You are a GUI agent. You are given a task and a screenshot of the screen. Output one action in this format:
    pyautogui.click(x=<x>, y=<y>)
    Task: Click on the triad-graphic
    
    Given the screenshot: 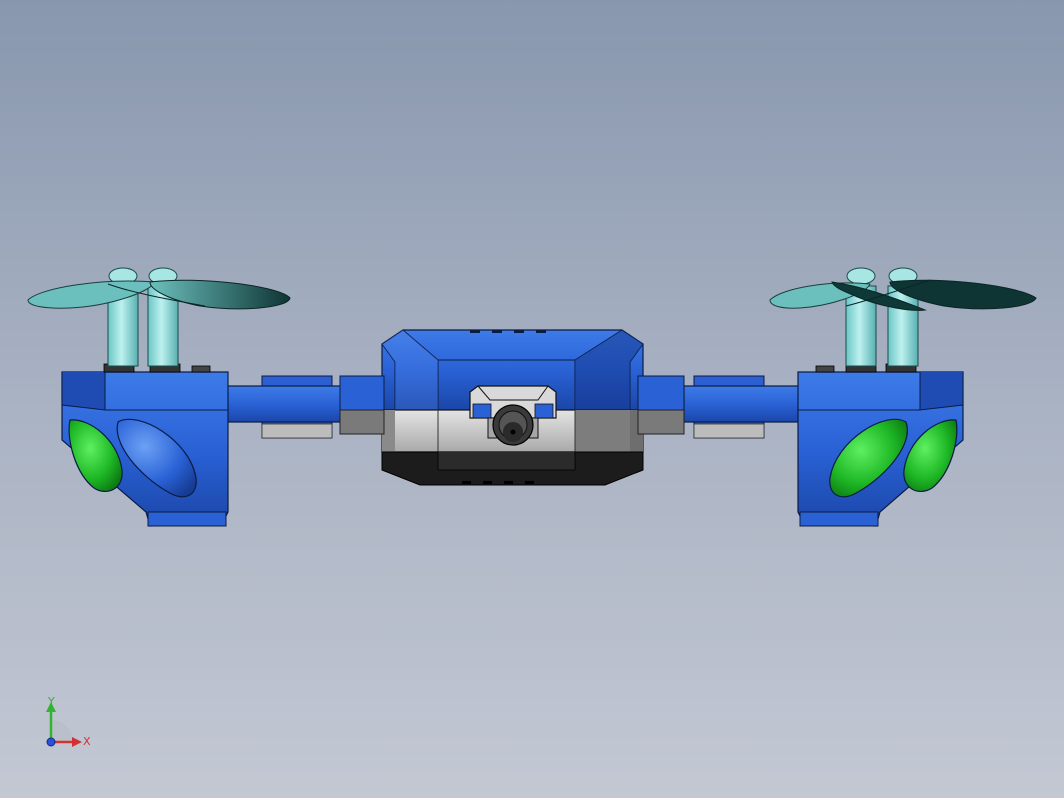 What is the action you would take?
    pyautogui.click(x=64, y=724)
    